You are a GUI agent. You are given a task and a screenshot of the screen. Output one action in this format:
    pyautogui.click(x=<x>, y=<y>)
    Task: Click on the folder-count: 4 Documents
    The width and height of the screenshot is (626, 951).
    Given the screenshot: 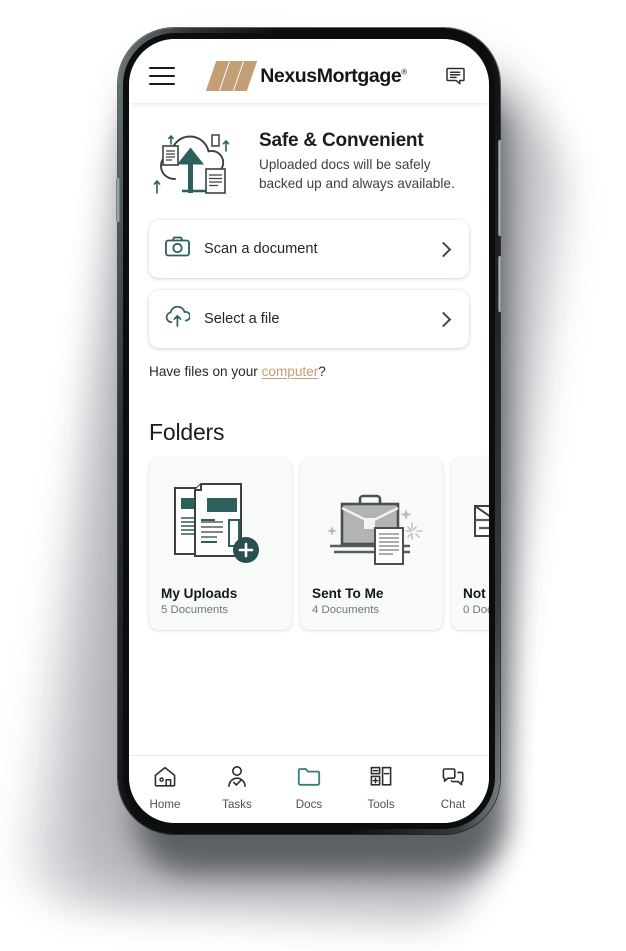 What is the action you would take?
    pyautogui.click(x=346, y=610)
    